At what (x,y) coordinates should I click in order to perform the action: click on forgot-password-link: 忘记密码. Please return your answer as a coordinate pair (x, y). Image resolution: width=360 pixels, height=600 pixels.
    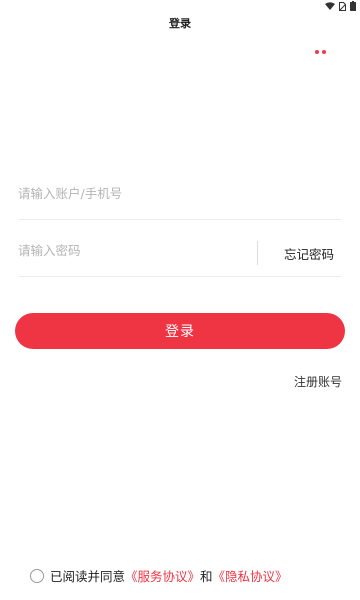
    Looking at the image, I should click on (309, 253).